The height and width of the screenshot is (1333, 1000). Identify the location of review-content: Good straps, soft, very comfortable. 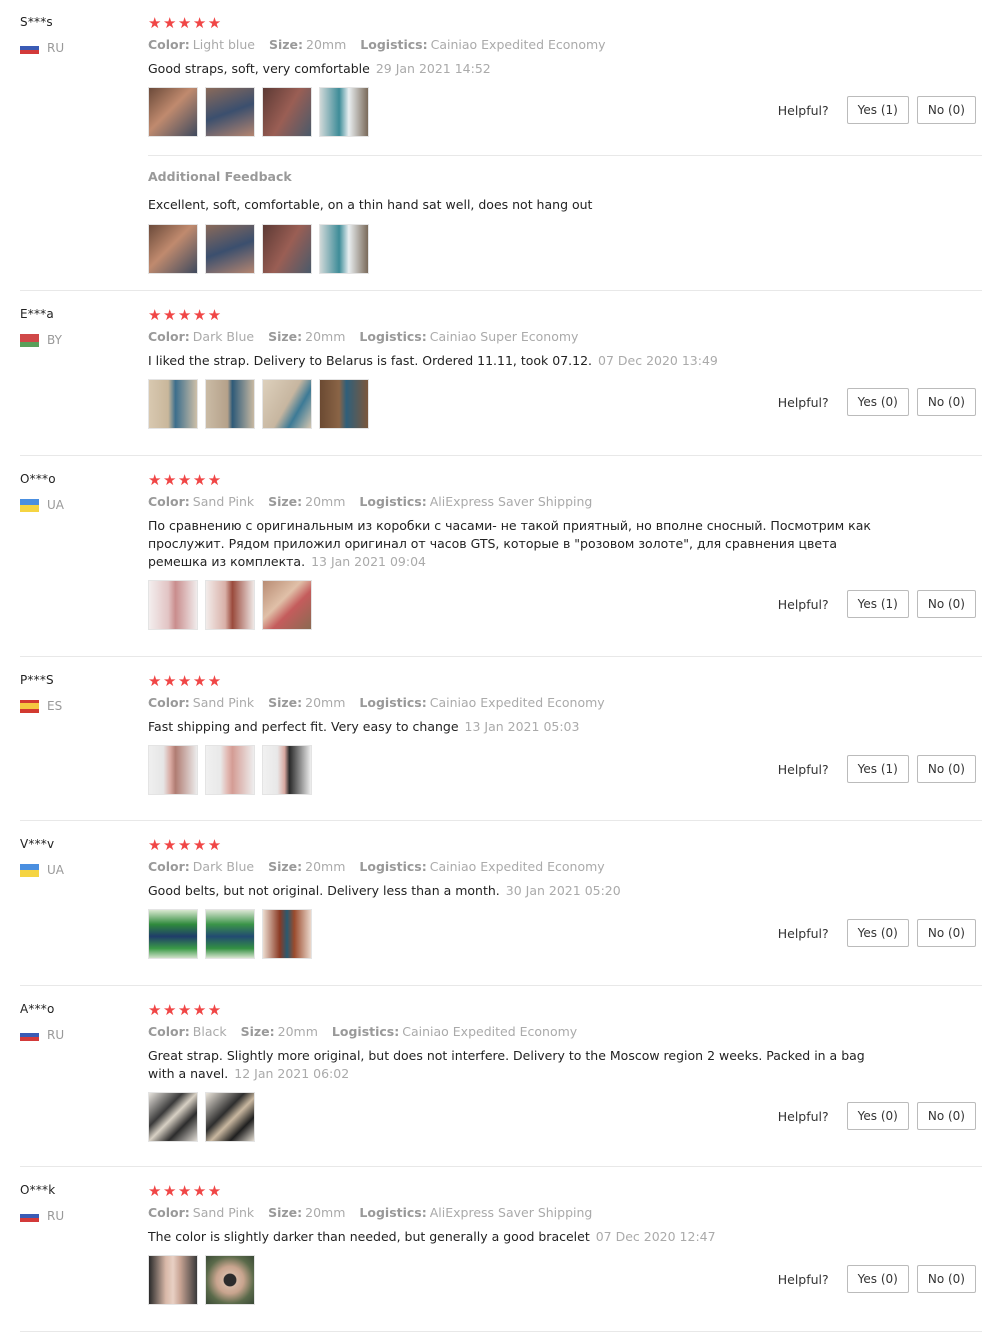
(259, 68).